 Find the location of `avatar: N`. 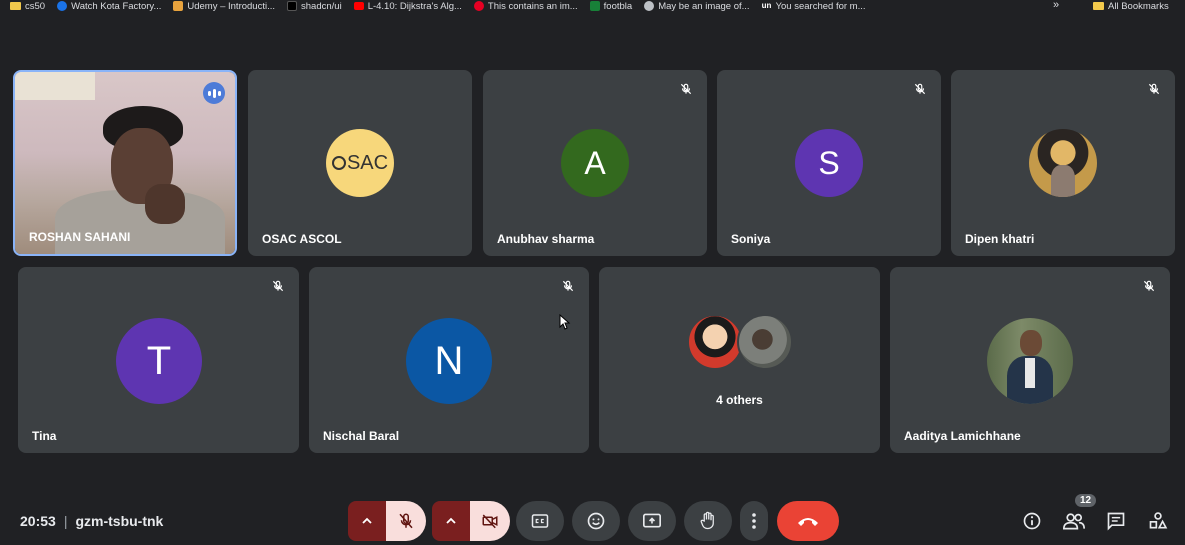

avatar: N is located at coordinates (449, 361).